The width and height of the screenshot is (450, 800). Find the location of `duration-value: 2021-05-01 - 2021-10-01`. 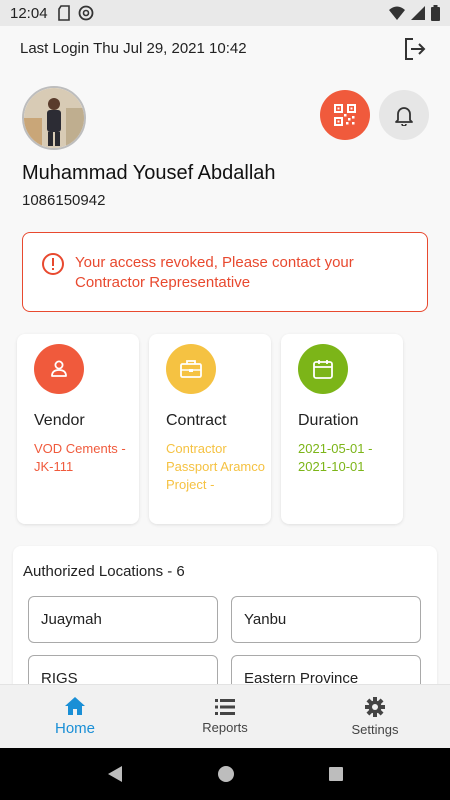

duration-value: 2021-05-01 - 2021-10-01 is located at coordinates (335, 457).